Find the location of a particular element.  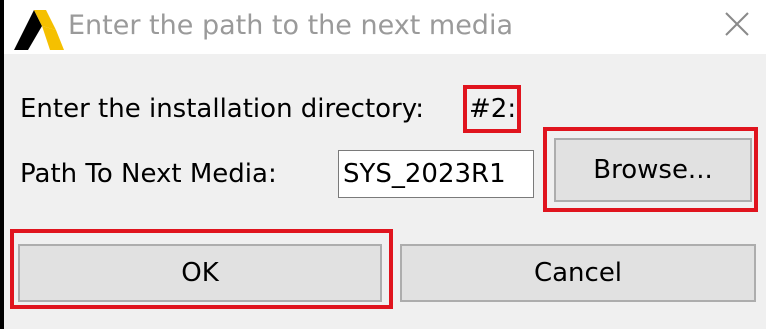

ok-button: OK is located at coordinates (200, 273).